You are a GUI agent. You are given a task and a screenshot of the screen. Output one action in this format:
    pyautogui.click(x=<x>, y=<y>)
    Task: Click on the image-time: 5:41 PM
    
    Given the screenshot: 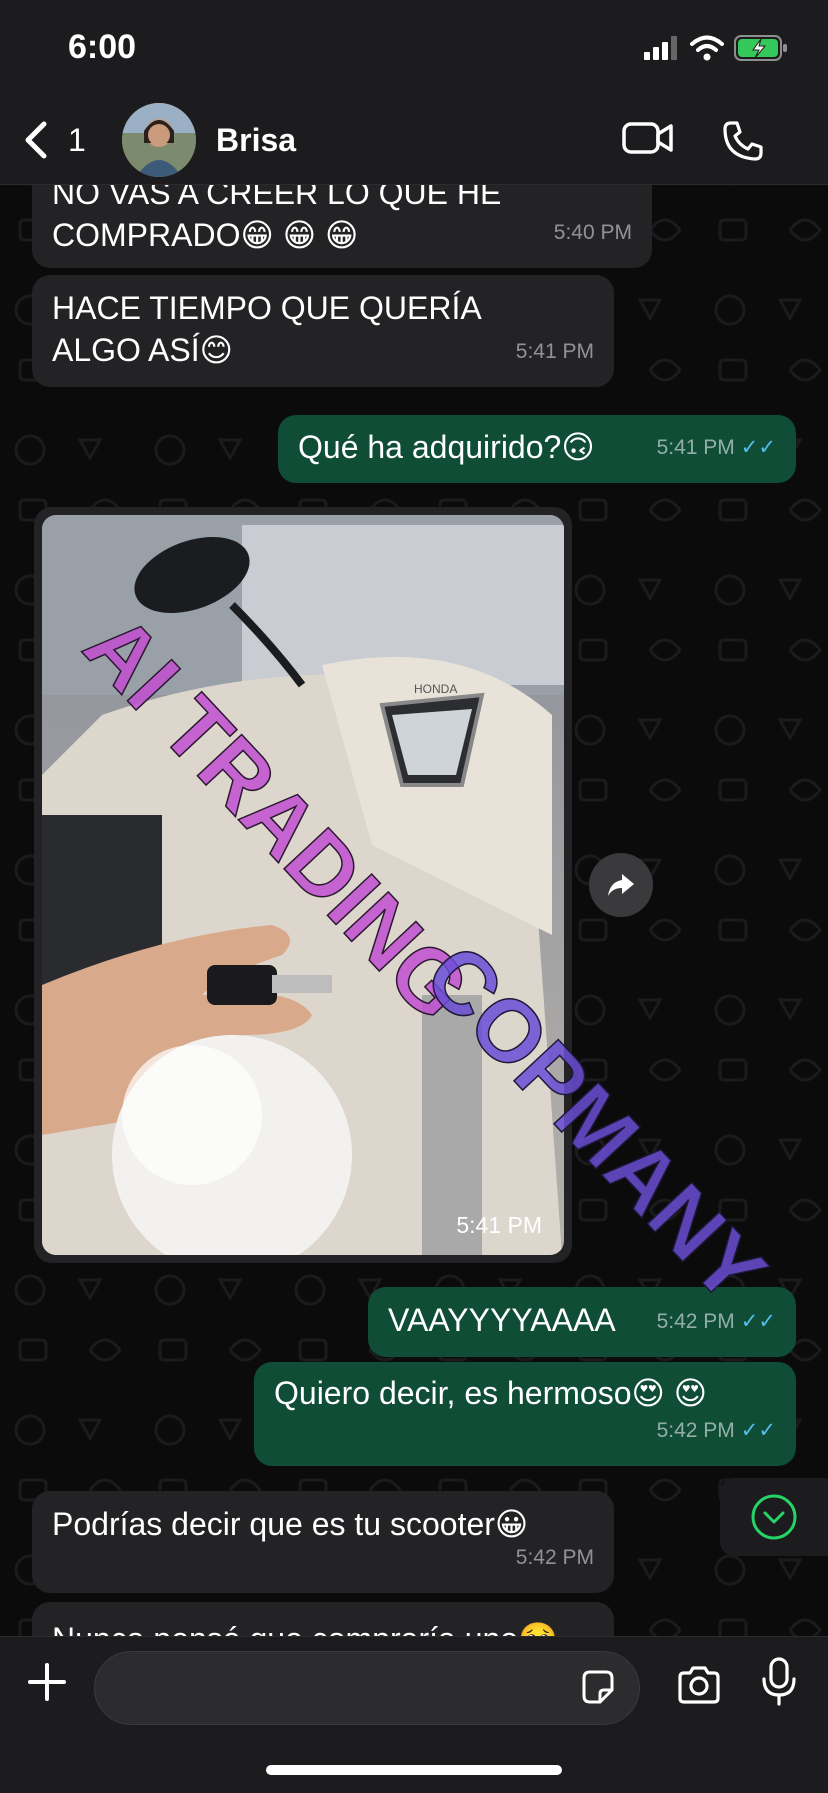 What is the action you would take?
    pyautogui.click(x=499, y=1225)
    